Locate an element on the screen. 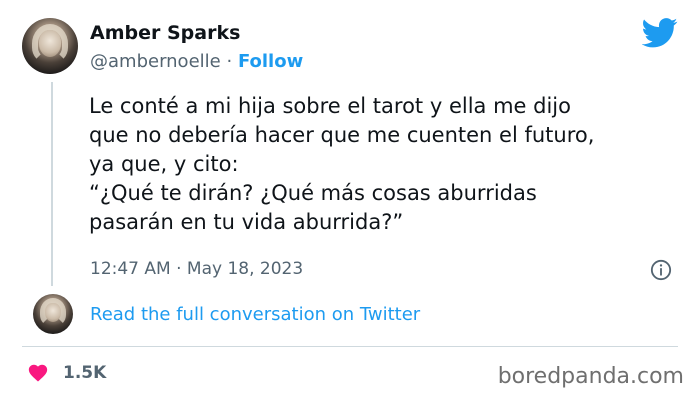 The height and width of the screenshot is (400, 700). author-avatar is located at coordinates (50, 46).